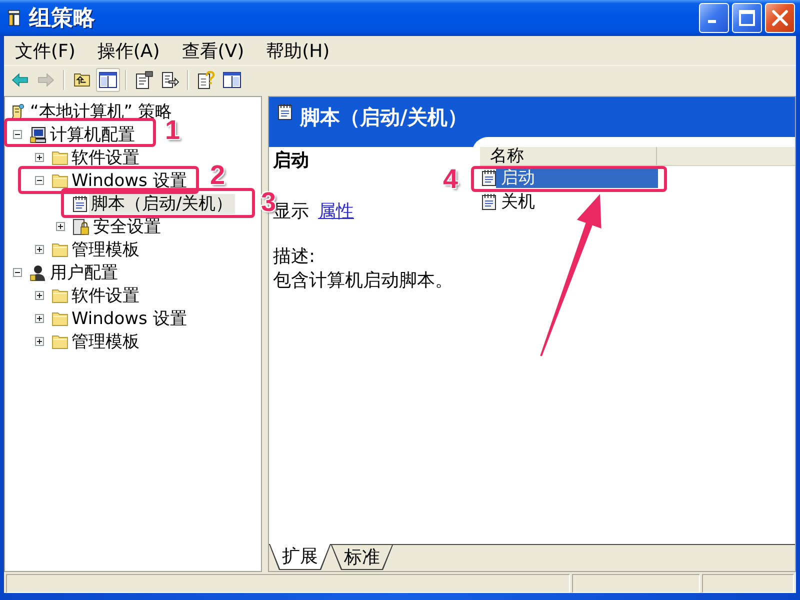 This screenshot has height=600, width=800. I want to click on help-icon, so click(206, 80).